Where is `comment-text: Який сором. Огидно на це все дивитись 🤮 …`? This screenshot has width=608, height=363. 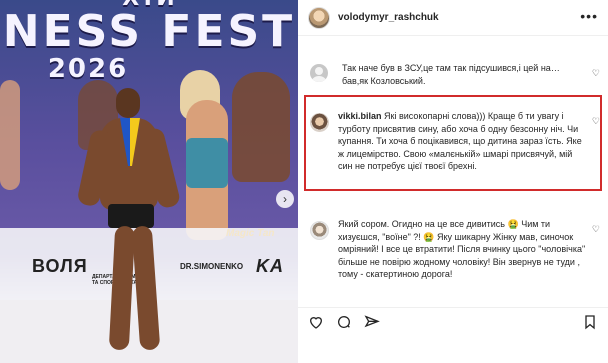 comment-text: Який сором. Огидно на це все дивитись 🤮 … is located at coordinates (462, 249).